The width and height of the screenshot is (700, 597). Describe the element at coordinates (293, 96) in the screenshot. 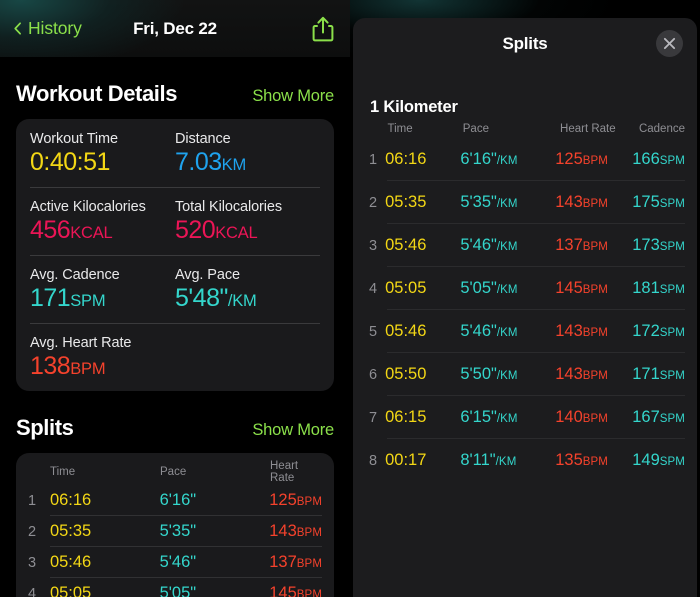

I see `workout-details-show-more-button: Show More` at that location.